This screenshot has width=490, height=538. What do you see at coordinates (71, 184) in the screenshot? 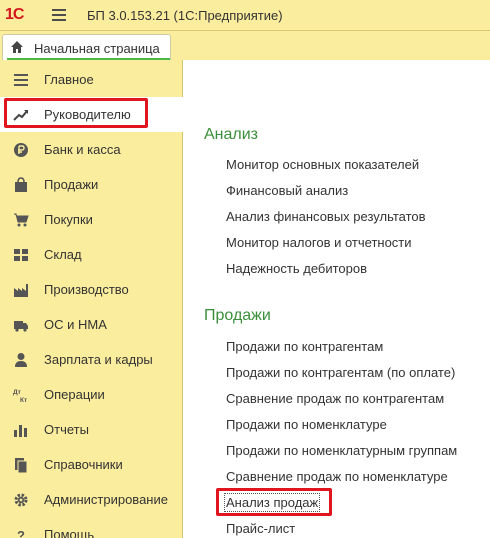
I see `sidebar-item-label: Продажи` at bounding box center [71, 184].